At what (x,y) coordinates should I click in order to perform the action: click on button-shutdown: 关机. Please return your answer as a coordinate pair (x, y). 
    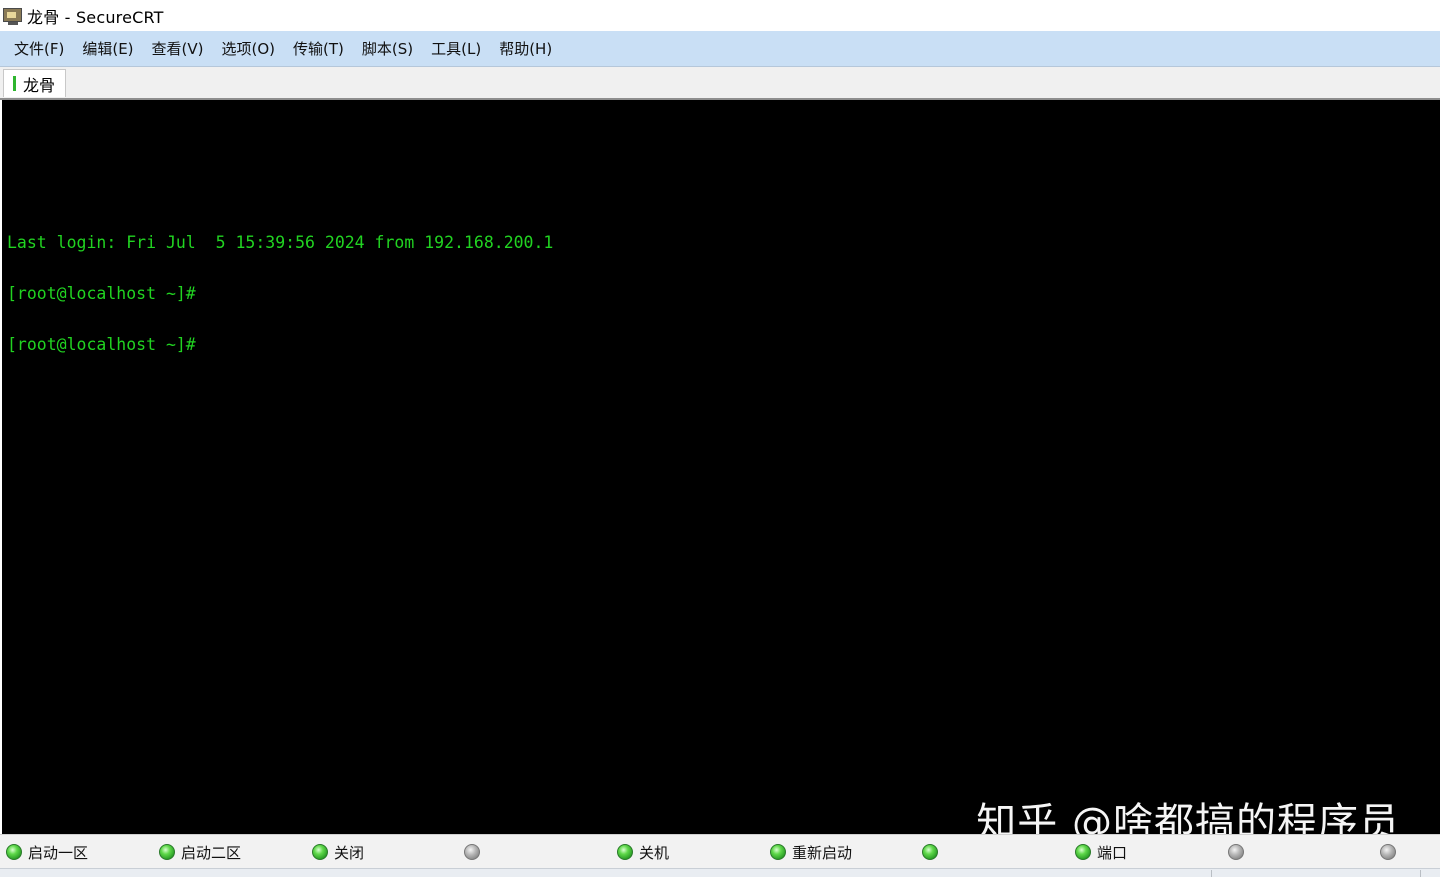
    Looking at the image, I should click on (643, 852).